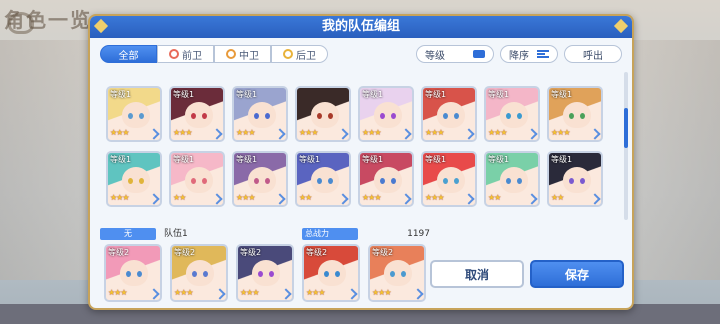 The width and height of the screenshot is (720, 324). Describe the element at coordinates (543, 54) in the screenshot. I see `sort-order-icon` at that location.